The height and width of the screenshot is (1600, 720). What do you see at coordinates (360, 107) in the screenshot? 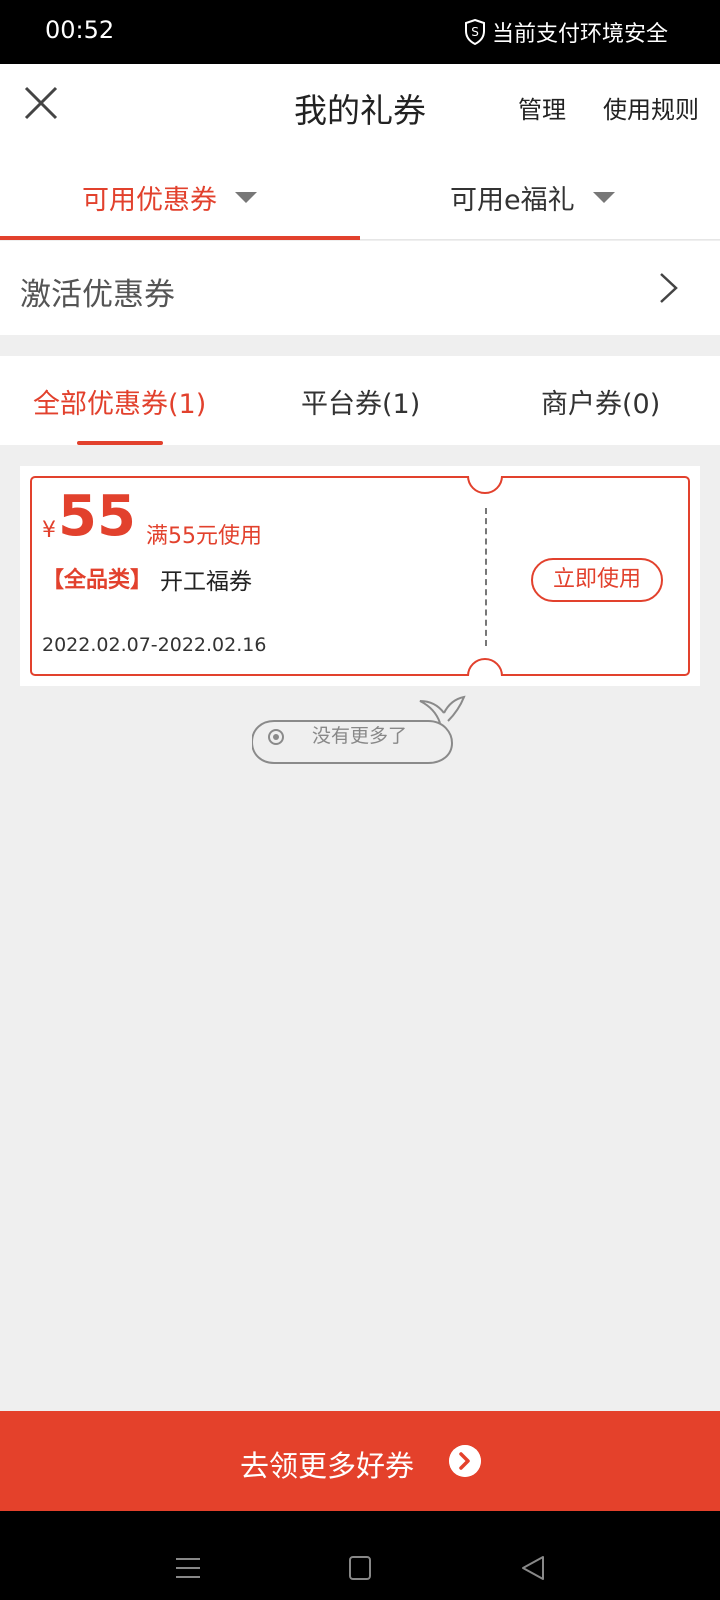
I see `header: 我的礼券 管理 使用规则` at bounding box center [360, 107].